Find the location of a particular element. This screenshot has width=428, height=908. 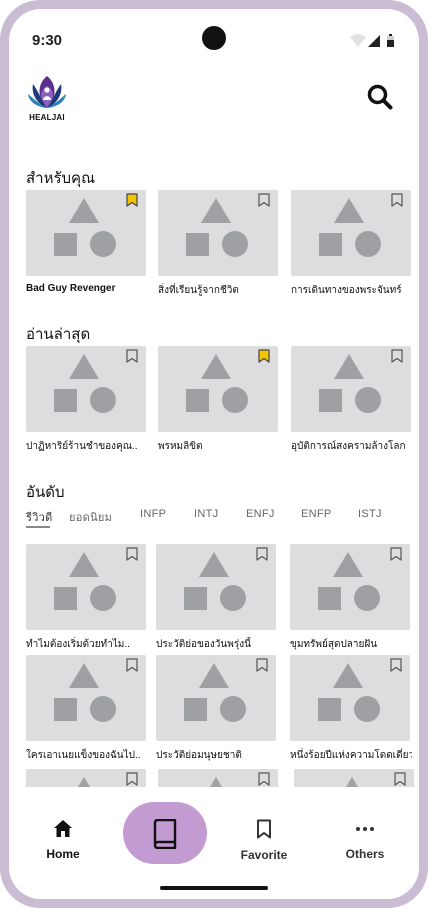

book-card: Bad Guy Revenger is located at coordinates (86, 242).